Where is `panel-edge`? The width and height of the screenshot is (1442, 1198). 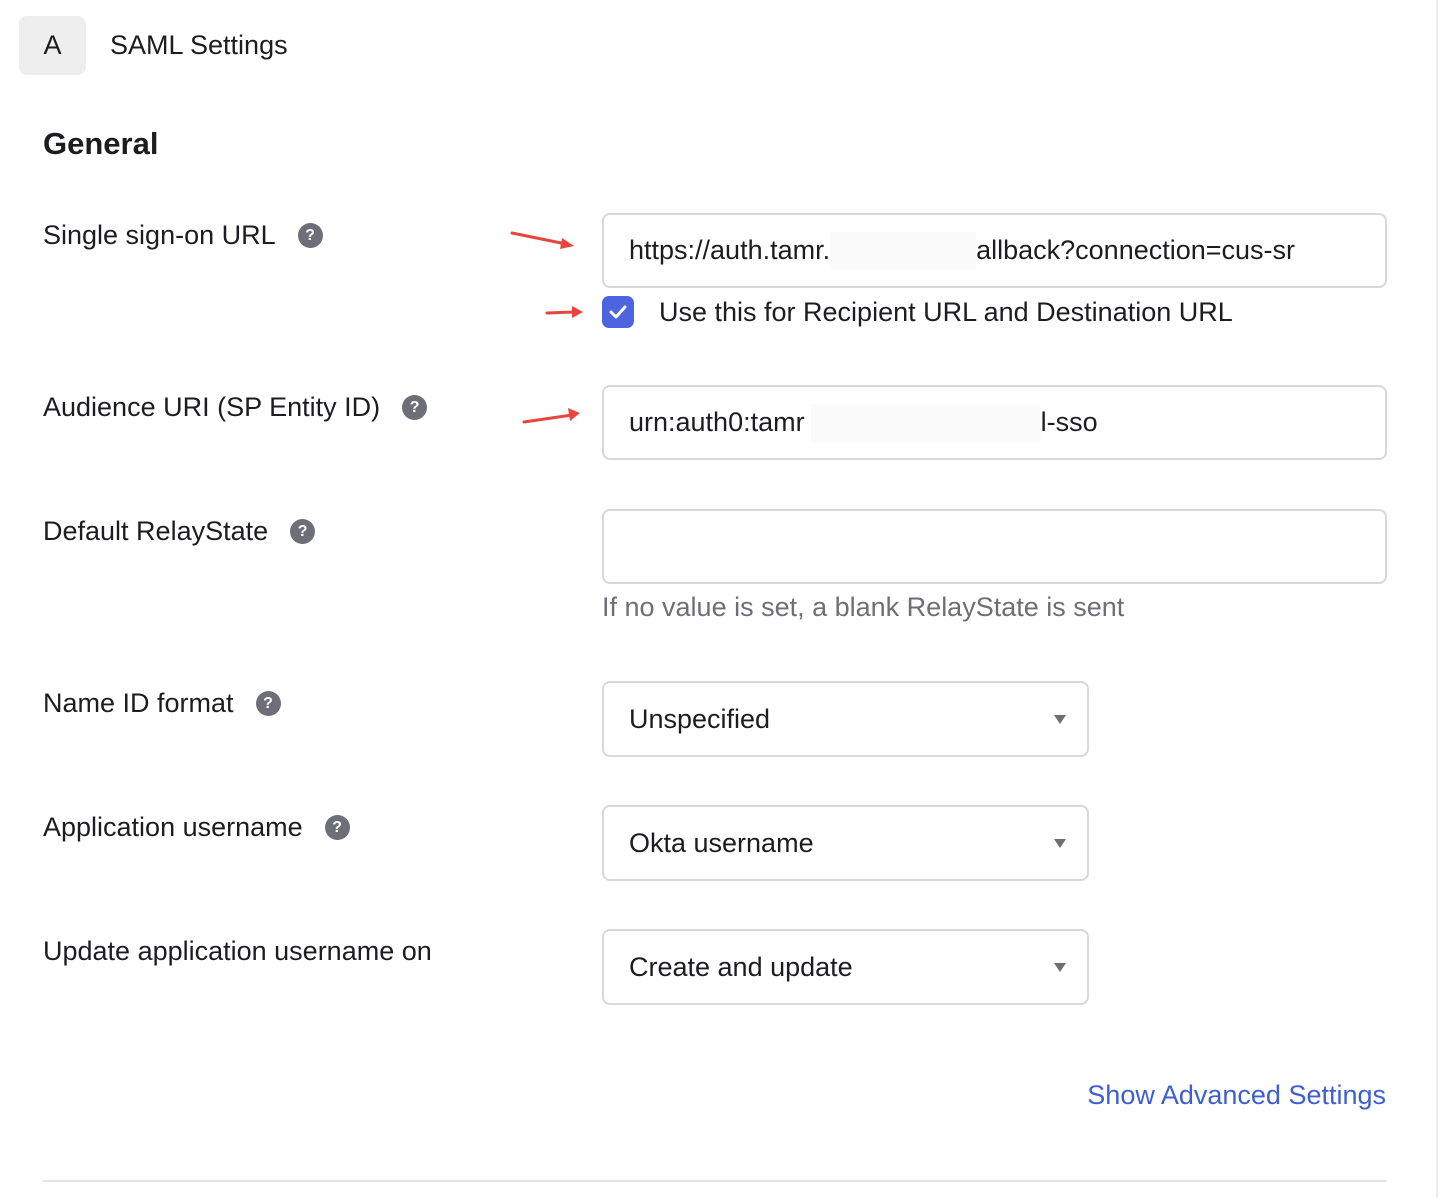 panel-edge is located at coordinates (1437, 599).